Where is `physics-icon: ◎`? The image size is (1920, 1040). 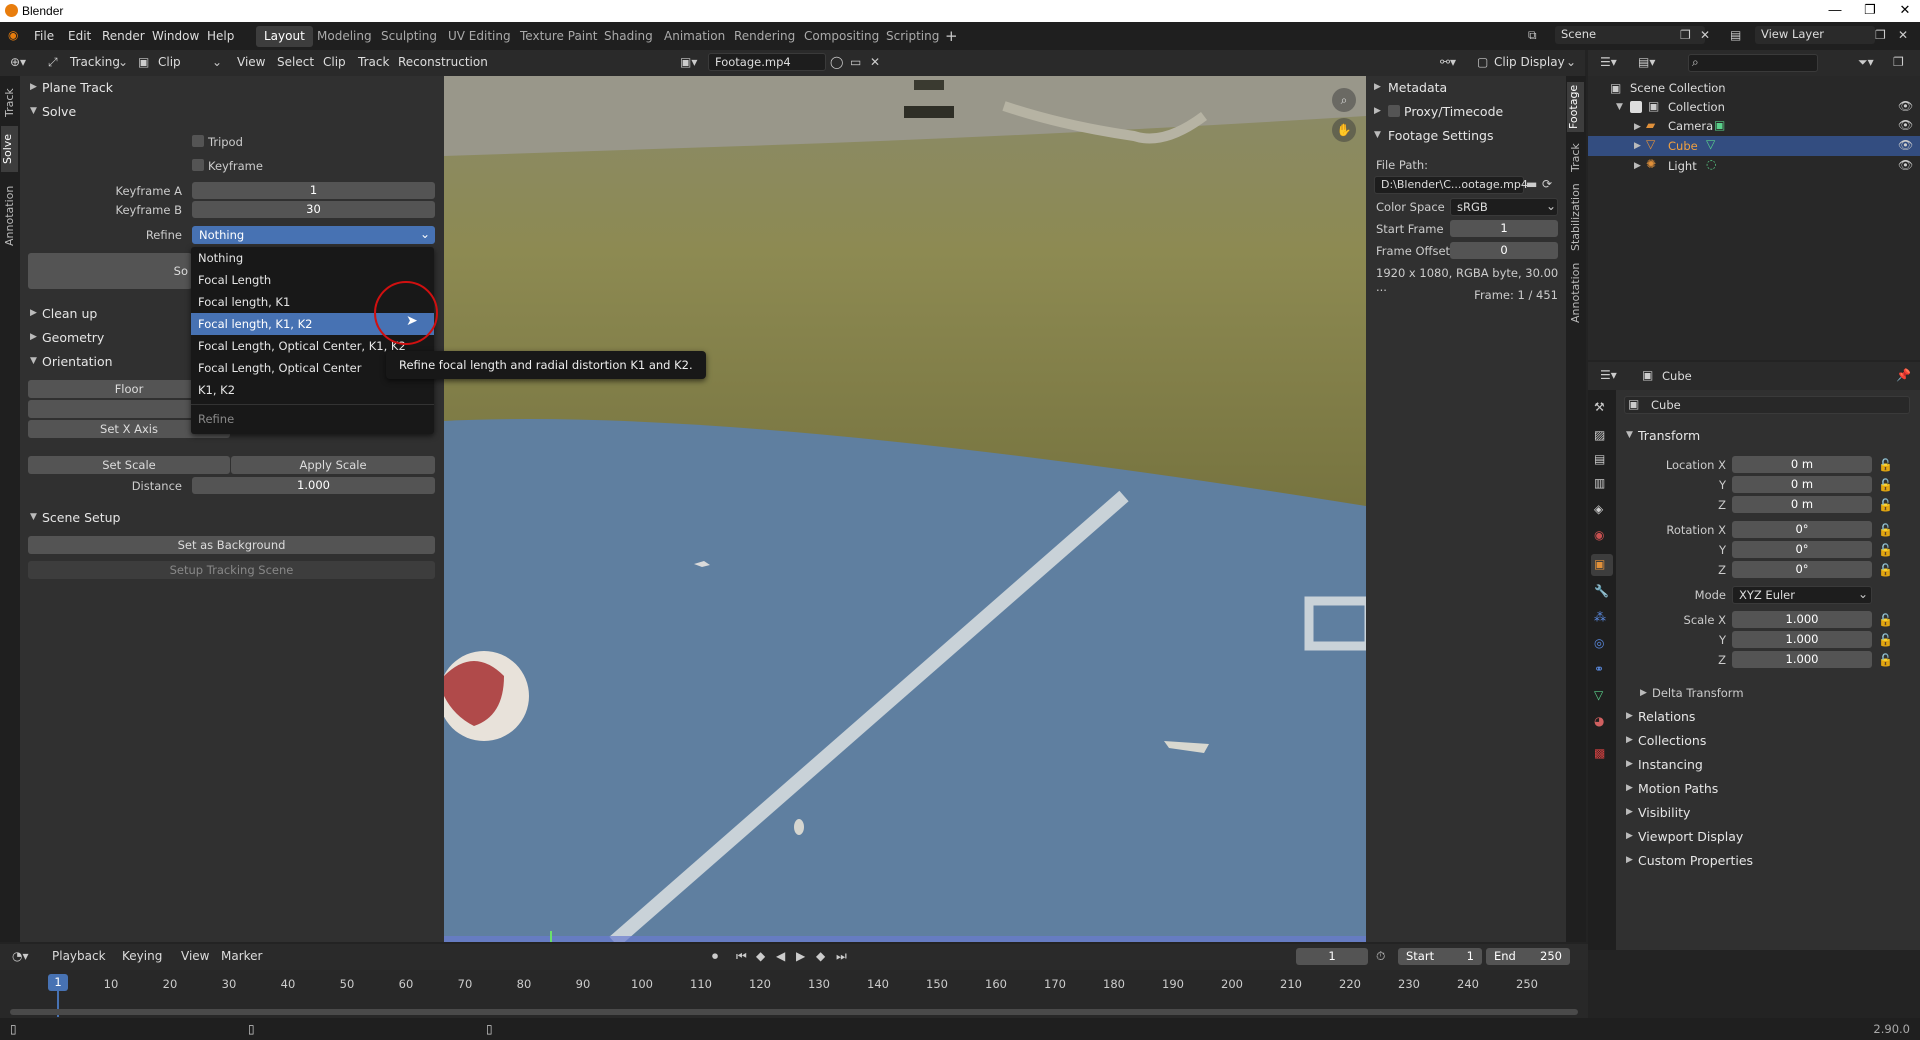 physics-icon: ◎ is located at coordinates (1599, 643).